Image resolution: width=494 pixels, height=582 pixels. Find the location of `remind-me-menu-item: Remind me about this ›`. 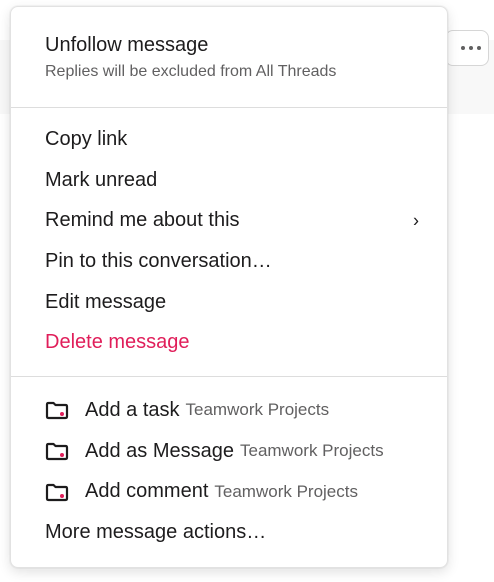

remind-me-menu-item: Remind me about this › is located at coordinates (229, 220).